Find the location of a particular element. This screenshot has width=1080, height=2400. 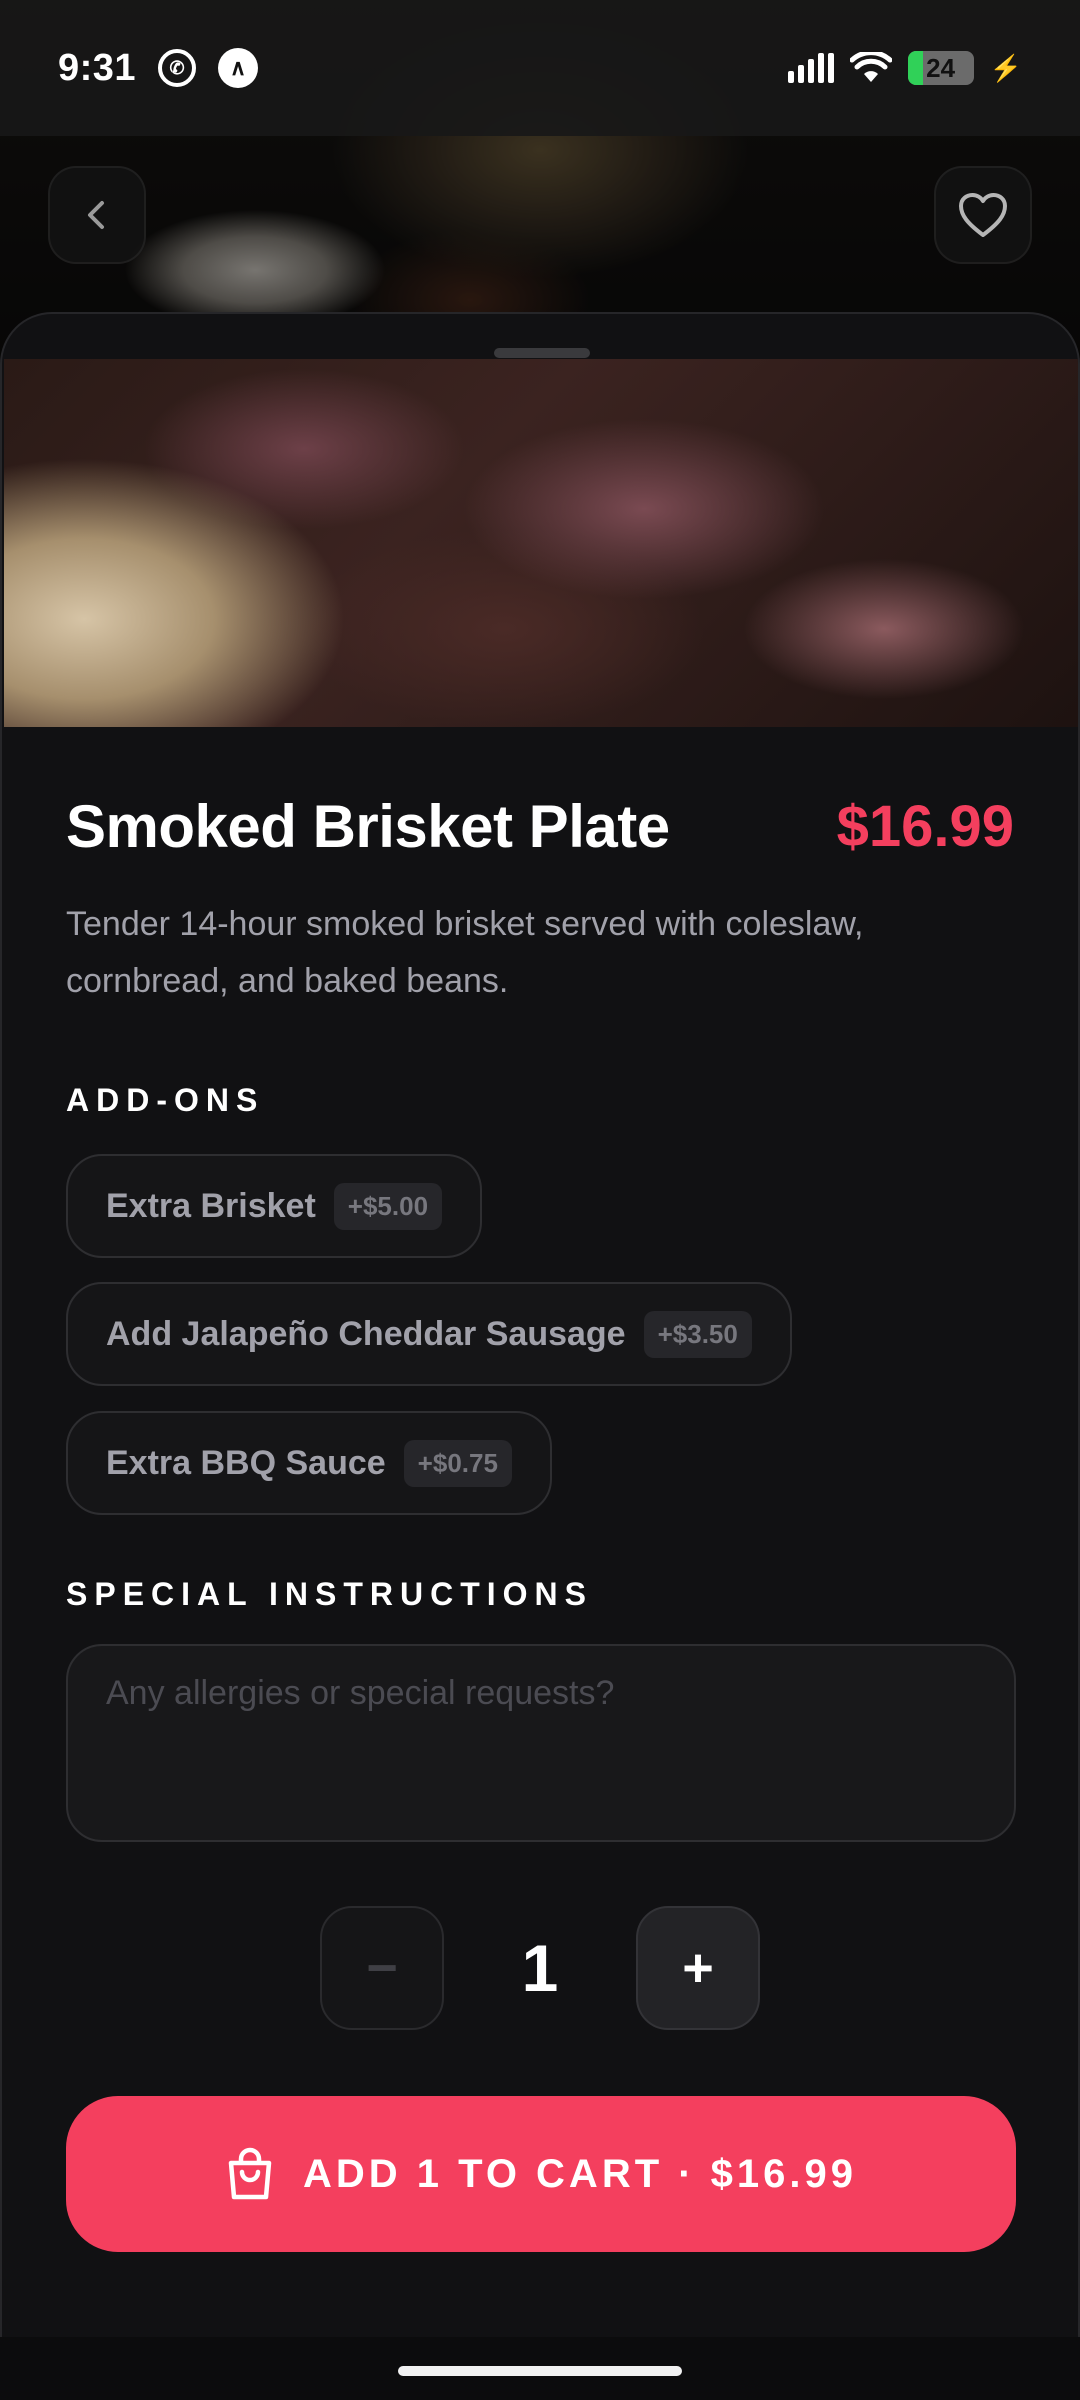

home-indicator is located at coordinates (540, 2371).